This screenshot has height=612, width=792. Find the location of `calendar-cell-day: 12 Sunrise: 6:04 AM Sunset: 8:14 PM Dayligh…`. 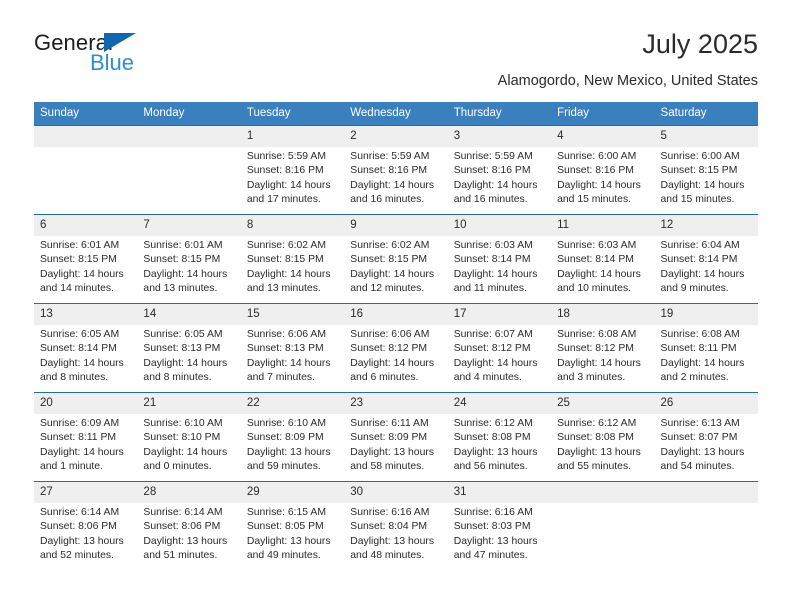

calendar-cell-day: 12 Sunrise: 6:04 AM Sunset: 8:14 PM Dayligh… is located at coordinates (706, 259).